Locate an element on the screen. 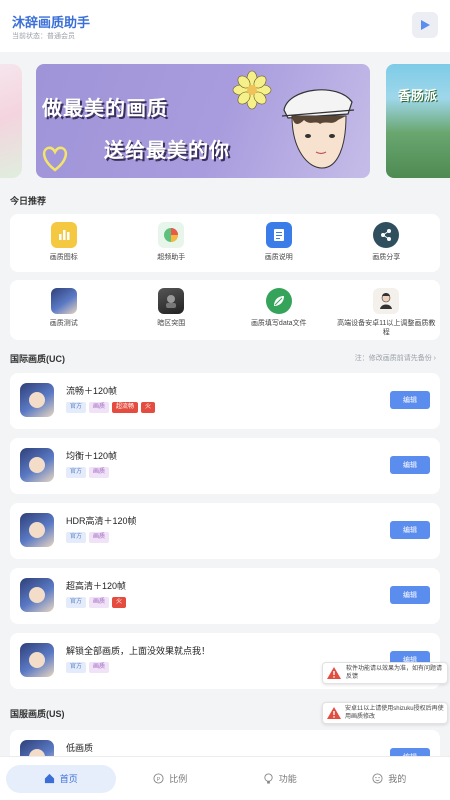 Image resolution: width=450 pixels, height=800 pixels. bar-chart-icon is located at coordinates (63, 235).